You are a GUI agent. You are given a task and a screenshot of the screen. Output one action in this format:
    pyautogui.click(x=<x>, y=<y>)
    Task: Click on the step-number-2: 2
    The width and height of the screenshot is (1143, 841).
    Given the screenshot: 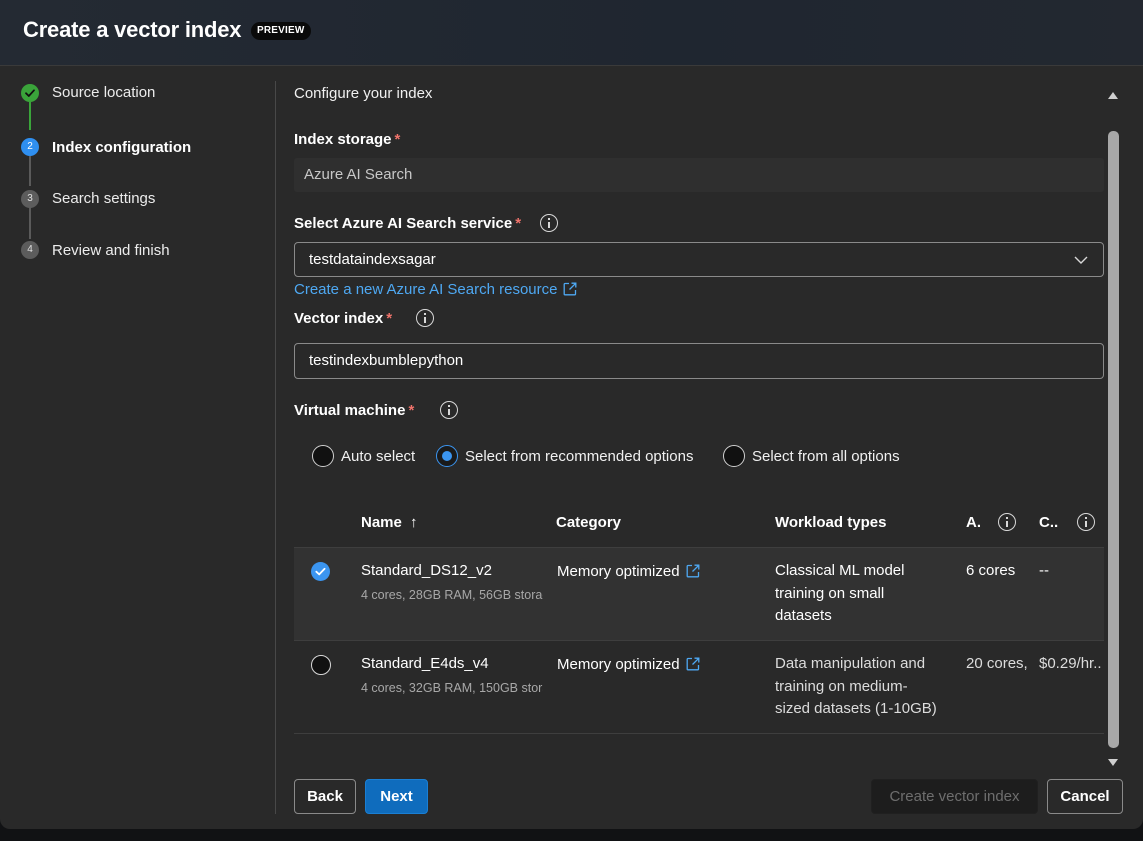 What is the action you would take?
    pyautogui.click(x=30, y=147)
    